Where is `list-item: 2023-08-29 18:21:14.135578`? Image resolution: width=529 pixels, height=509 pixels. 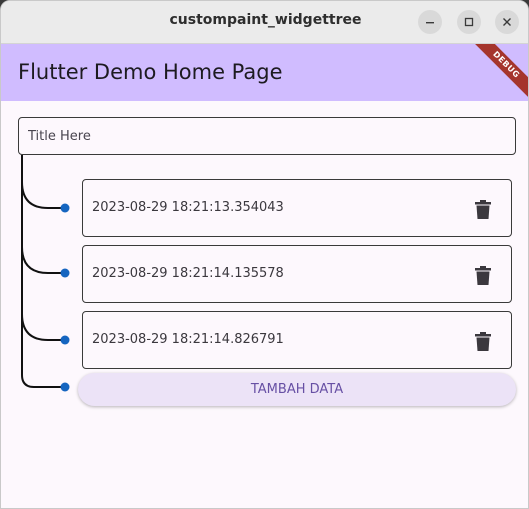 list-item: 2023-08-29 18:21:14.135578 is located at coordinates (297, 274).